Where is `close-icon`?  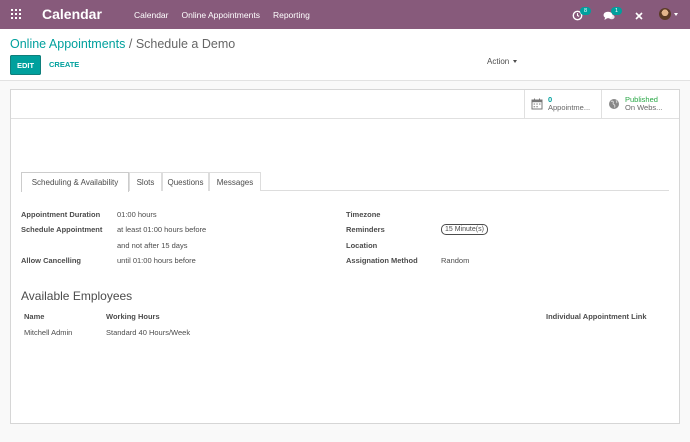
close-icon is located at coordinates (639, 15).